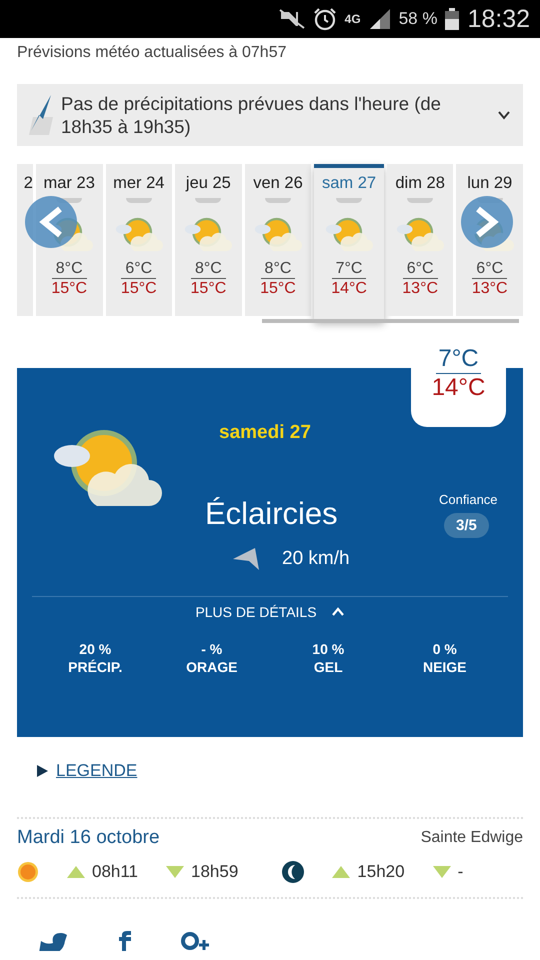 The height and width of the screenshot is (960, 540). What do you see at coordinates (51, 222) in the screenshot?
I see `chevron-left-icon` at bounding box center [51, 222].